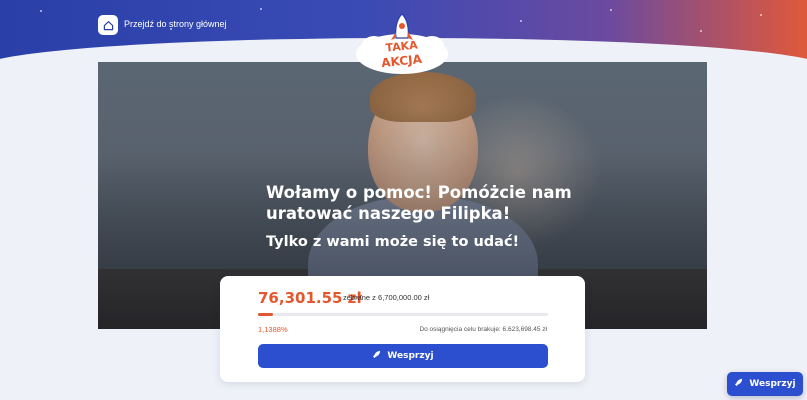  What do you see at coordinates (386, 297) in the screenshot?
I see `goal-text: zebrane z 6,700,000.00 zł` at bounding box center [386, 297].